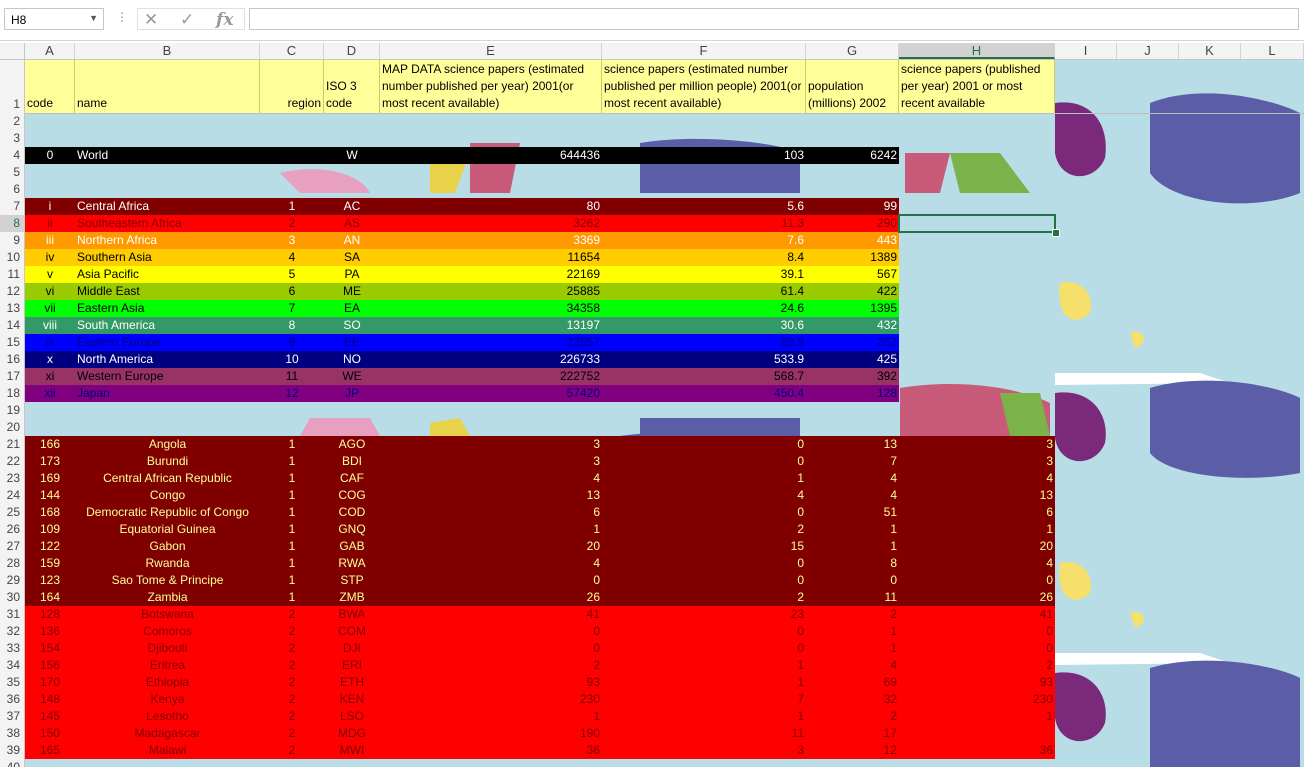 Image resolution: width=1304 pixels, height=767 pixels. Describe the element at coordinates (12, 138) in the screenshot. I see `row-header-3: 3` at that location.